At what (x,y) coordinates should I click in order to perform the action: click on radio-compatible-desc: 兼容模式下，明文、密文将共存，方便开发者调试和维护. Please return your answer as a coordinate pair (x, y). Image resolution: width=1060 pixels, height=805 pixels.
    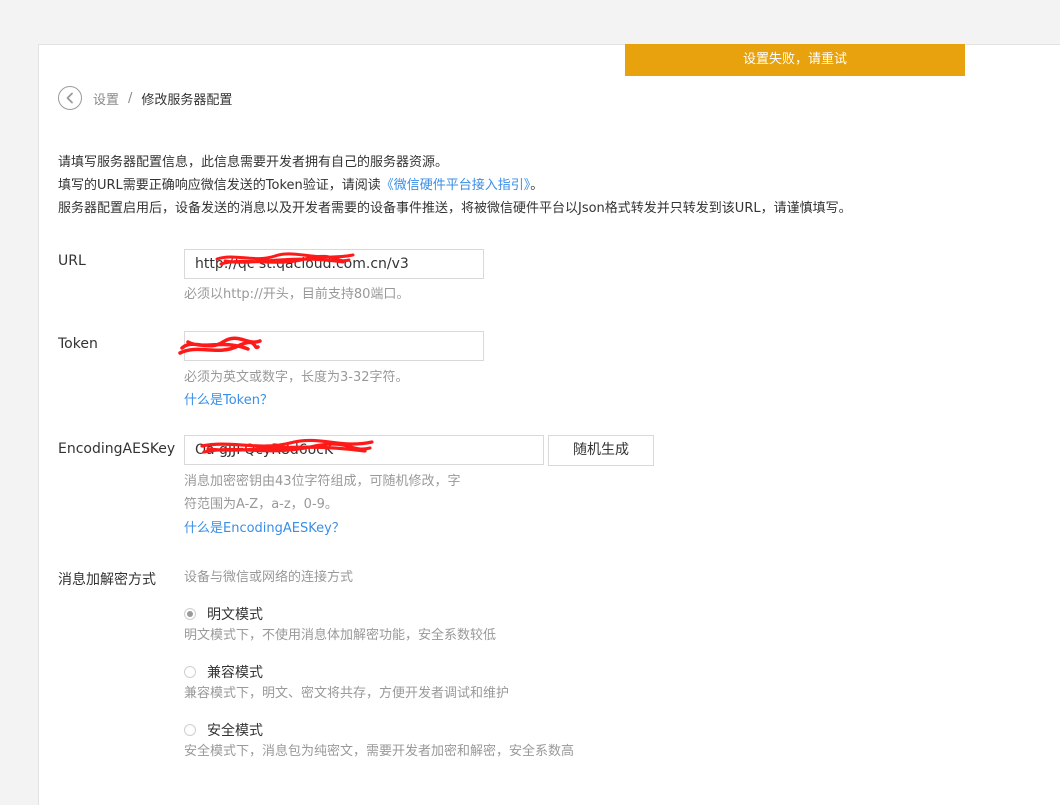
    Looking at the image, I should click on (347, 693).